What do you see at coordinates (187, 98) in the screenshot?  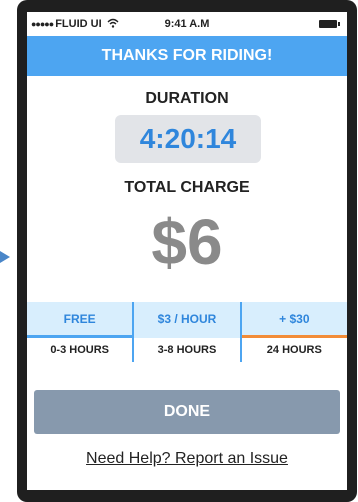 I see `duration-label: DURATION` at bounding box center [187, 98].